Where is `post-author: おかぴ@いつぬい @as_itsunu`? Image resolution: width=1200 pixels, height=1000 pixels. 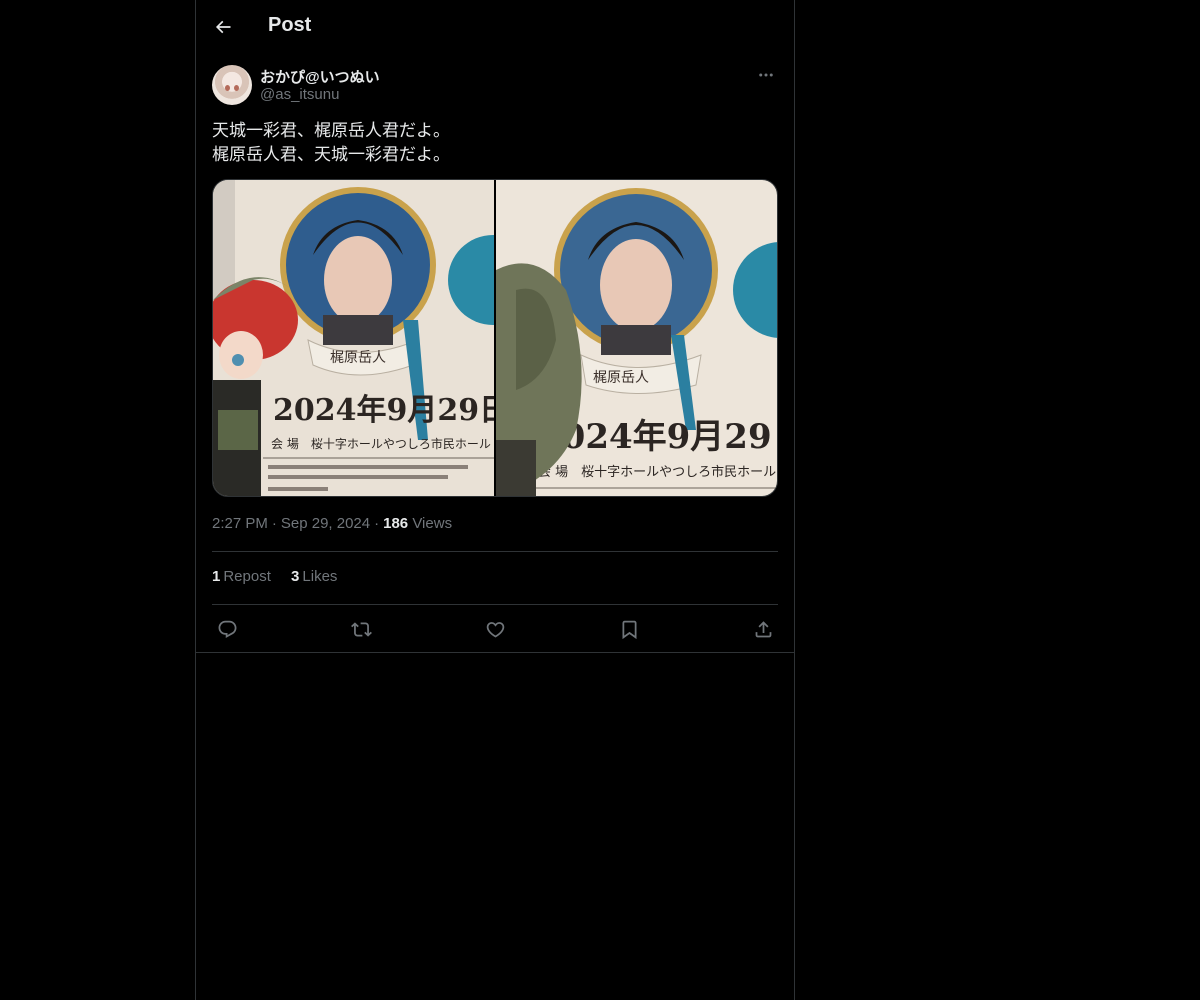 post-author: おかぴ@いつぬい @as_itsunu is located at coordinates (495, 86).